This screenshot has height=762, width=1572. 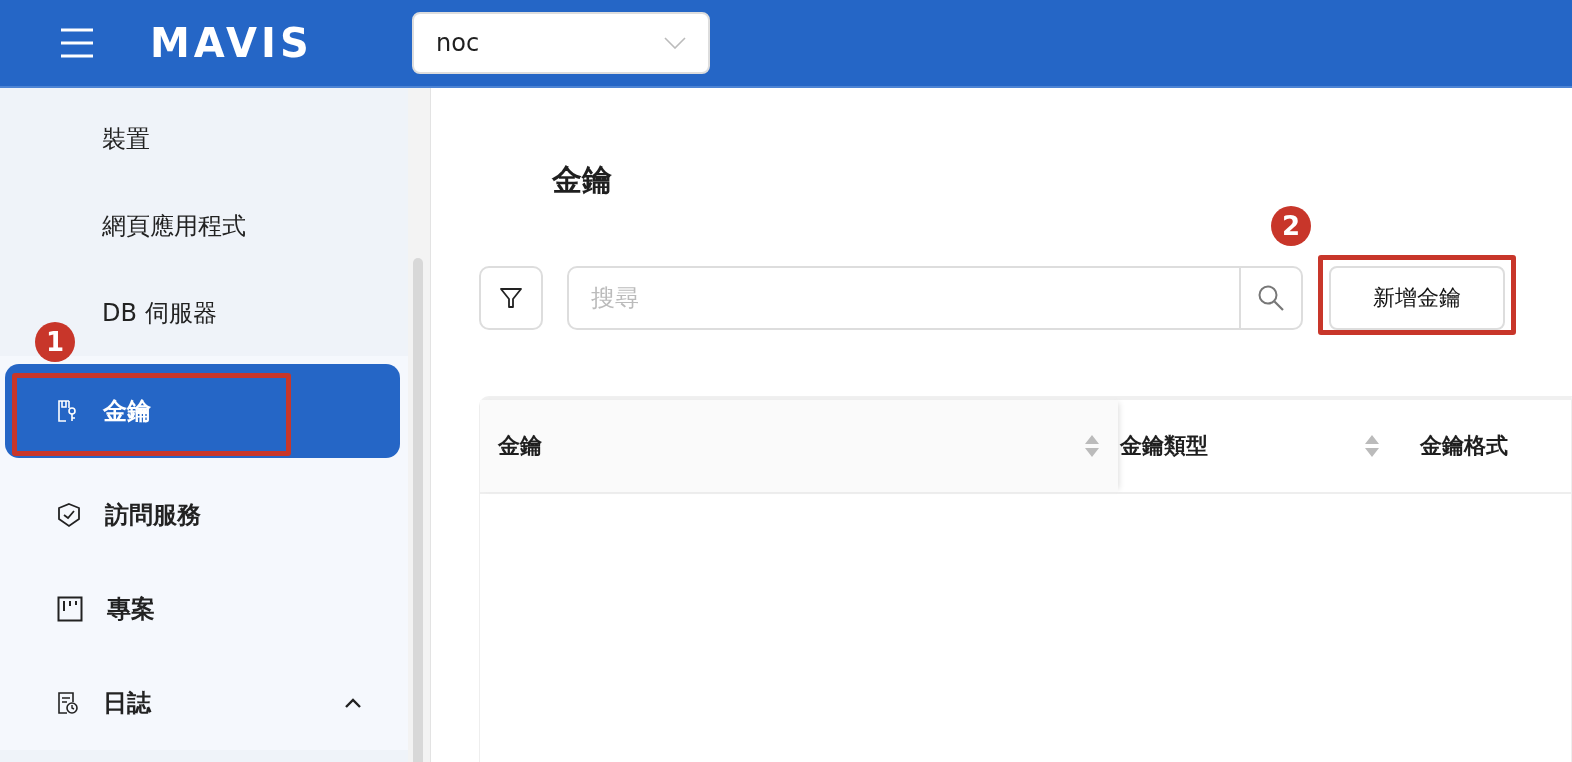 I want to click on filter-icon, so click(x=511, y=298).